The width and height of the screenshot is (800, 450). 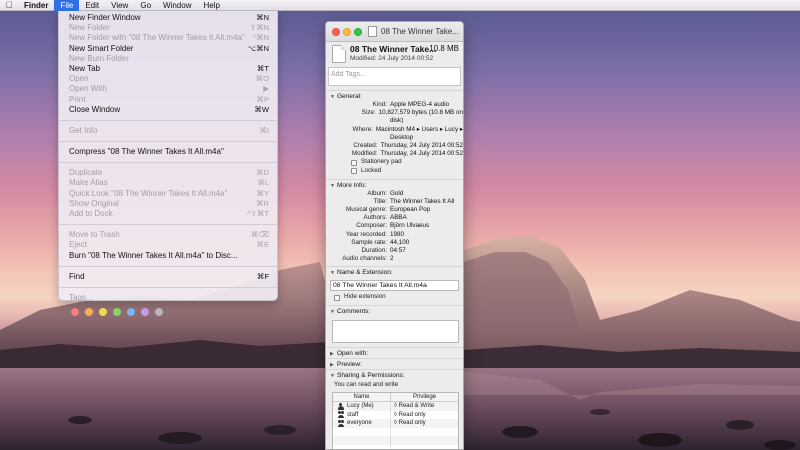 I want to click on menu-item-close-window: Close Window ⌘W, so click(x=168, y=110).